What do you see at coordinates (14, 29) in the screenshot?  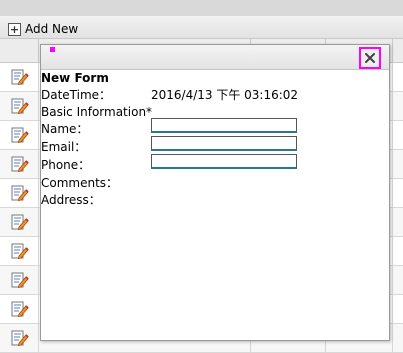 I see `plus-icon: +` at bounding box center [14, 29].